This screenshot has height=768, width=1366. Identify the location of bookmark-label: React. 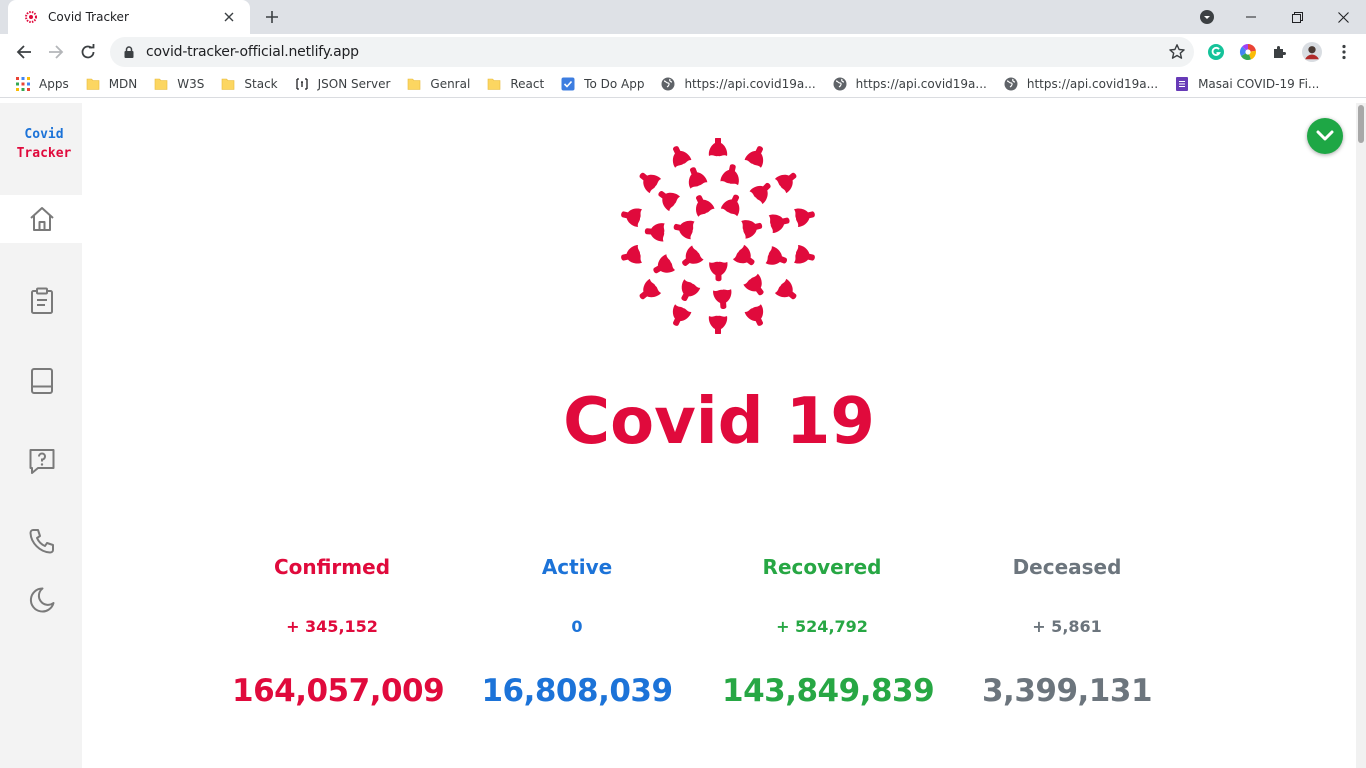
(527, 83).